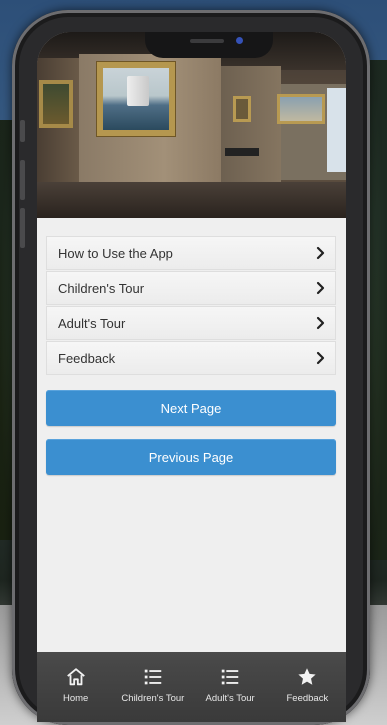 The image size is (387, 725). Describe the element at coordinates (307, 698) in the screenshot. I see `tab-label: Feedback` at that location.